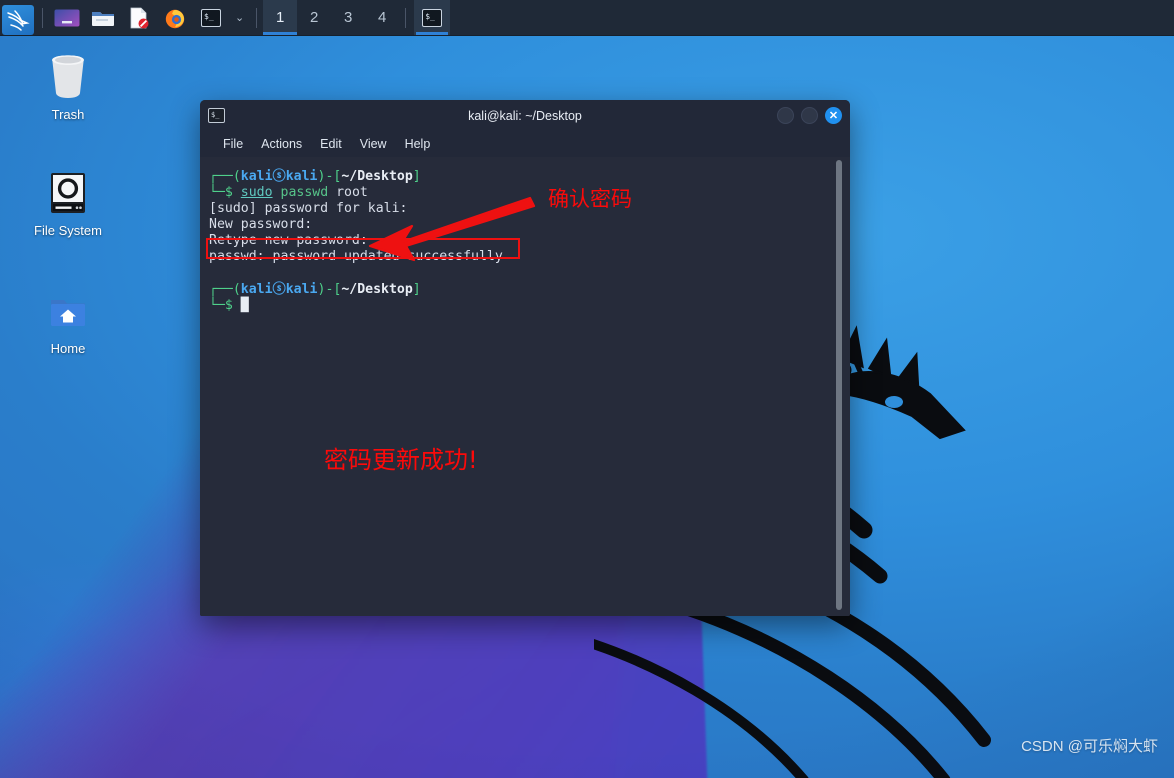  What do you see at coordinates (68, 313) in the screenshot?
I see `home-folder-icon` at bounding box center [68, 313].